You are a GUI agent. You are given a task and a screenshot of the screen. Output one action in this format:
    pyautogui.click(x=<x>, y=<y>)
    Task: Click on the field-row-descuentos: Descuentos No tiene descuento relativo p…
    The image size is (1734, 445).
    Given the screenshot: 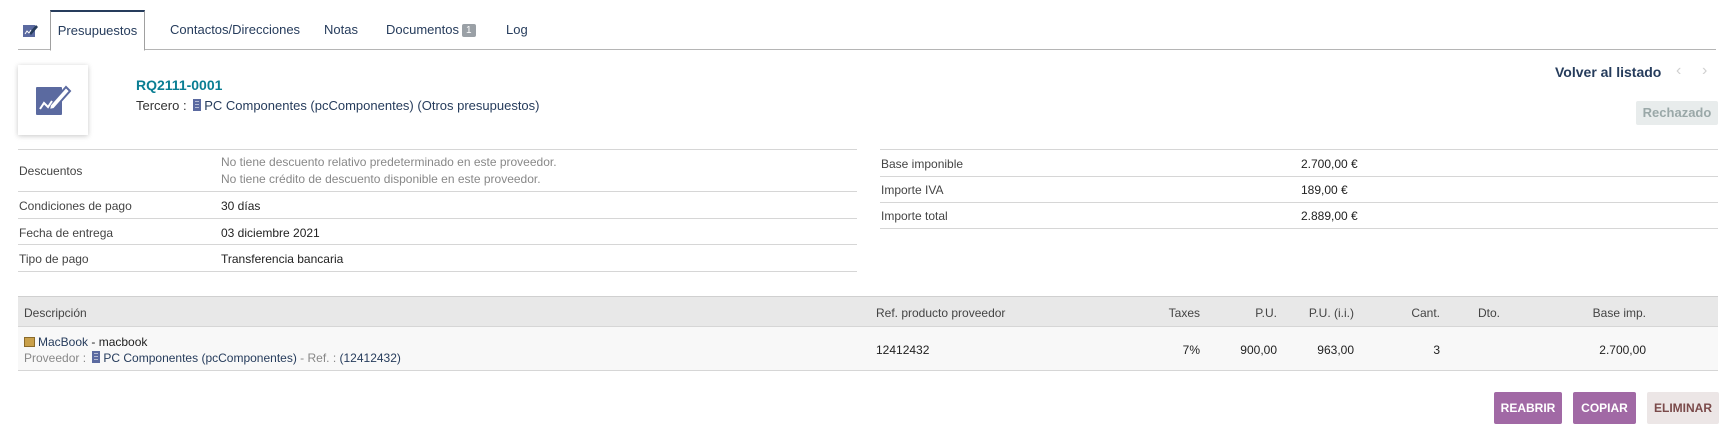 What is the action you would take?
    pyautogui.click(x=437, y=171)
    